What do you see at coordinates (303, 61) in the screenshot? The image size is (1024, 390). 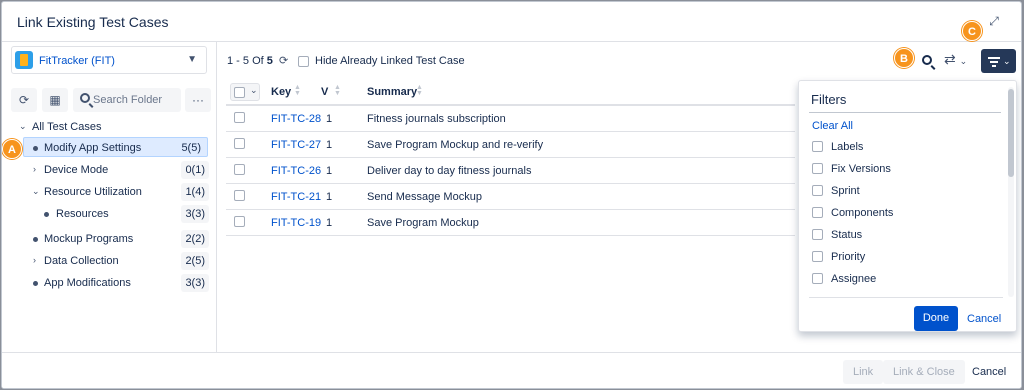 I see `hide-linked-checkbox` at bounding box center [303, 61].